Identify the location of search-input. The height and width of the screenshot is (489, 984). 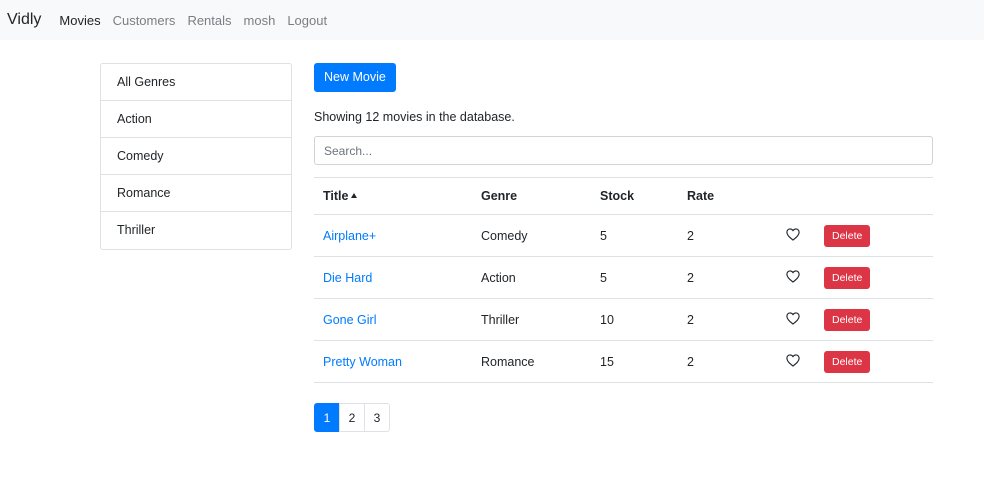
(623, 150).